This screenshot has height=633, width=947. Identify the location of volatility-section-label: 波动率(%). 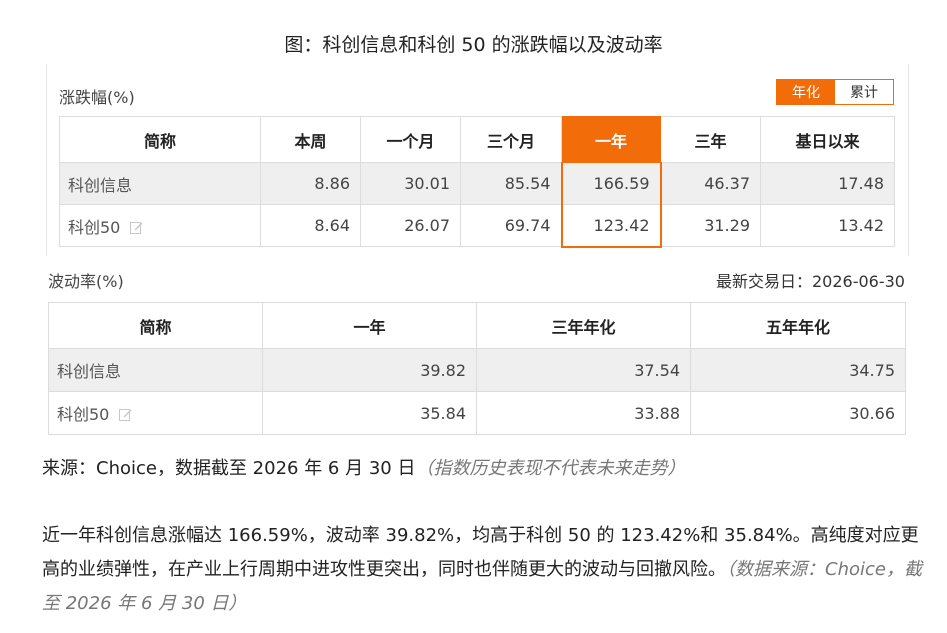
(86, 281).